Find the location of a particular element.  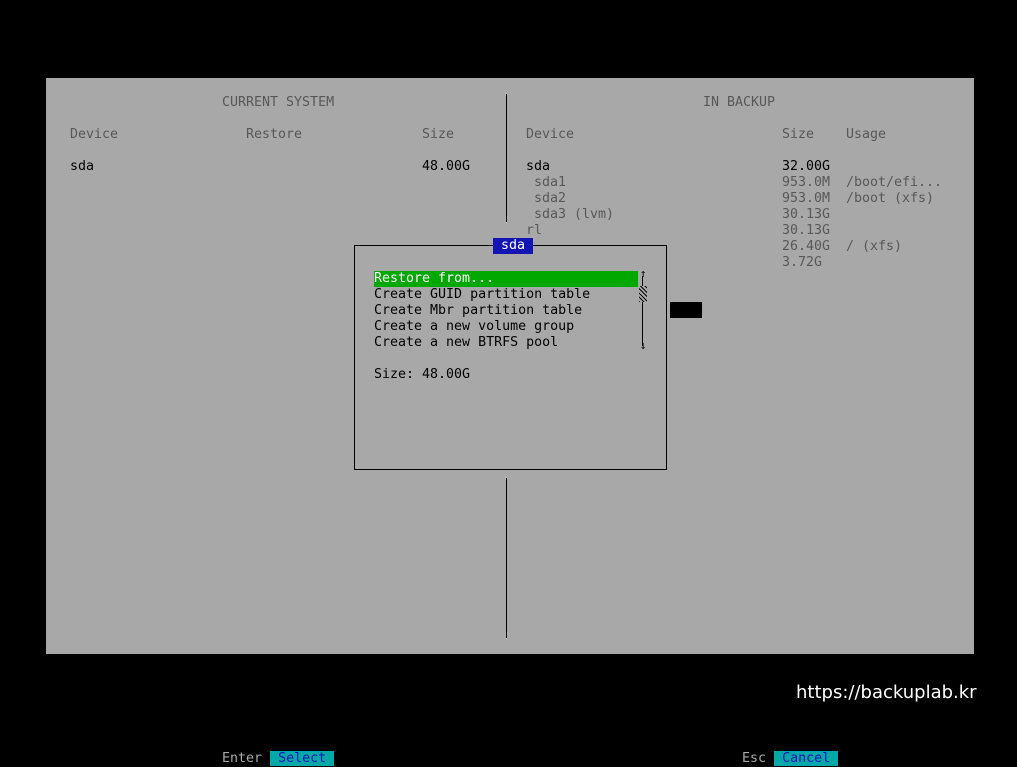

current-col-device: Device is located at coordinates (94, 134).